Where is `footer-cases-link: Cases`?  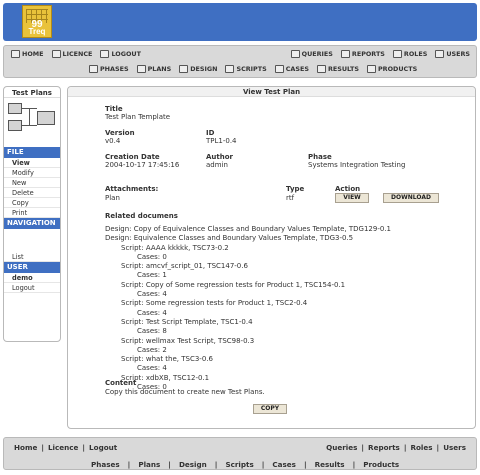 footer-cases-link: Cases is located at coordinates (284, 464).